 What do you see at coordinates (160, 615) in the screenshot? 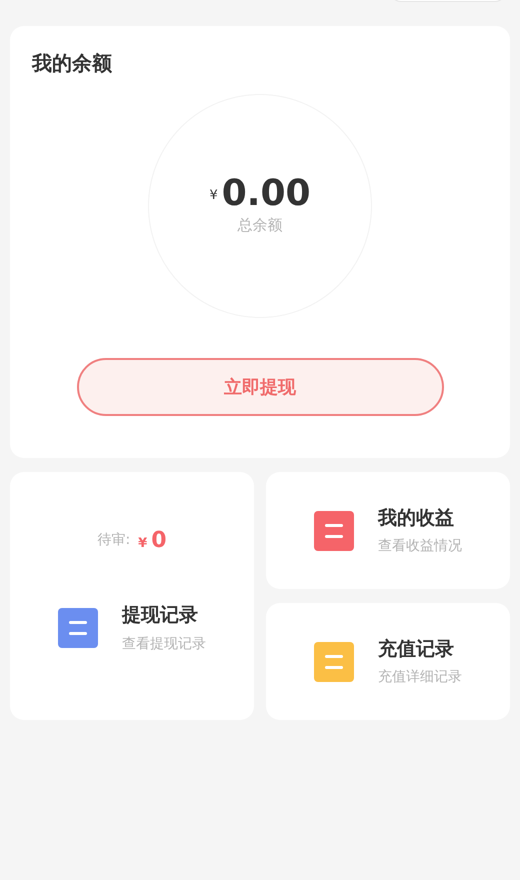
I see `entry-title: 提现记录` at bounding box center [160, 615].